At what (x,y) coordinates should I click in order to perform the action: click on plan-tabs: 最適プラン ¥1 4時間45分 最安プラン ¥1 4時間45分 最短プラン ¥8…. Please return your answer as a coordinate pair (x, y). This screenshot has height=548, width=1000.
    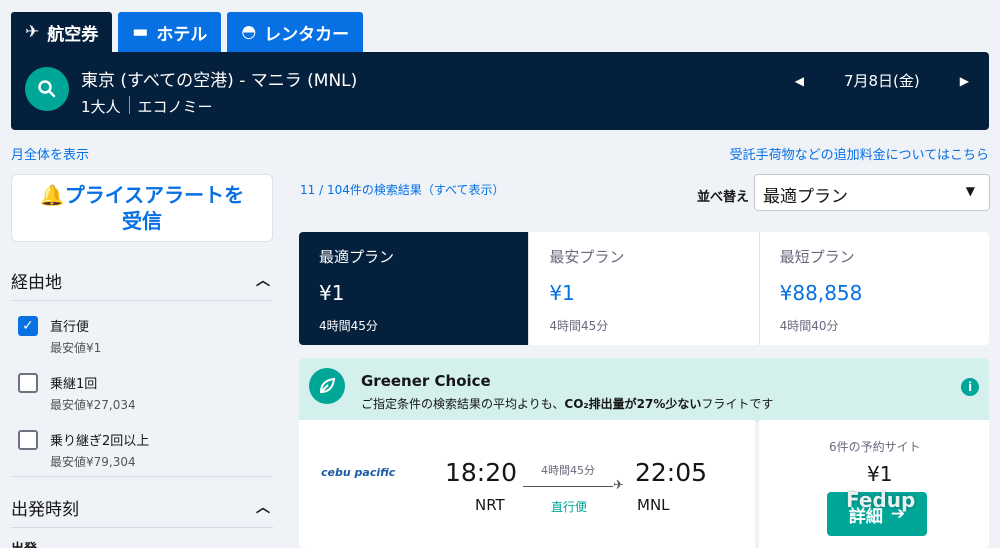
    Looking at the image, I should click on (644, 288).